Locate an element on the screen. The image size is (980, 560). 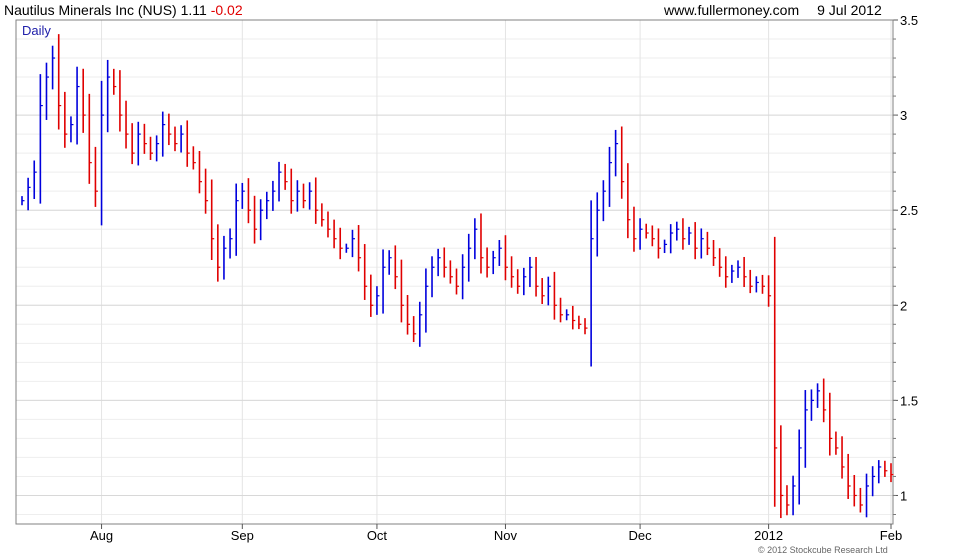
y-tick-label: 2.5 is located at coordinates (909, 210).